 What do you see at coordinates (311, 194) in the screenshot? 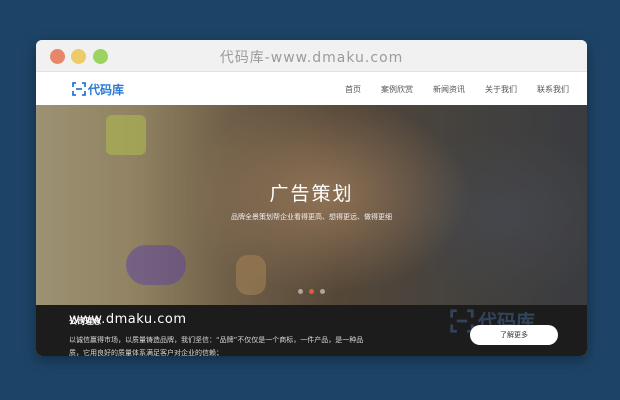
I see `hero-headline: 广告策划` at bounding box center [311, 194].